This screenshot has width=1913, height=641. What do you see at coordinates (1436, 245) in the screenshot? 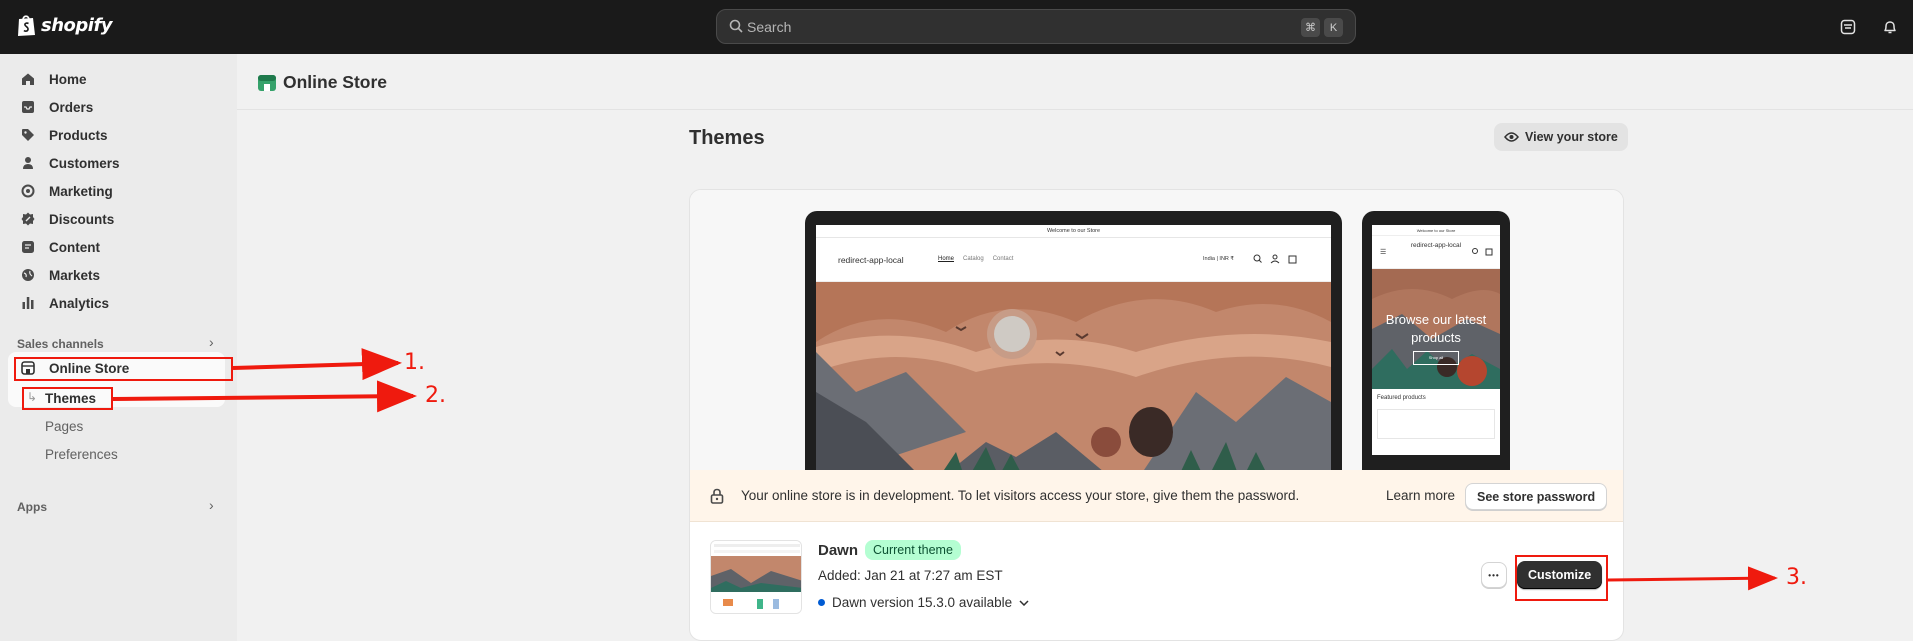
I see `mobile-store-brand: redirect-app-local` at bounding box center [1436, 245].